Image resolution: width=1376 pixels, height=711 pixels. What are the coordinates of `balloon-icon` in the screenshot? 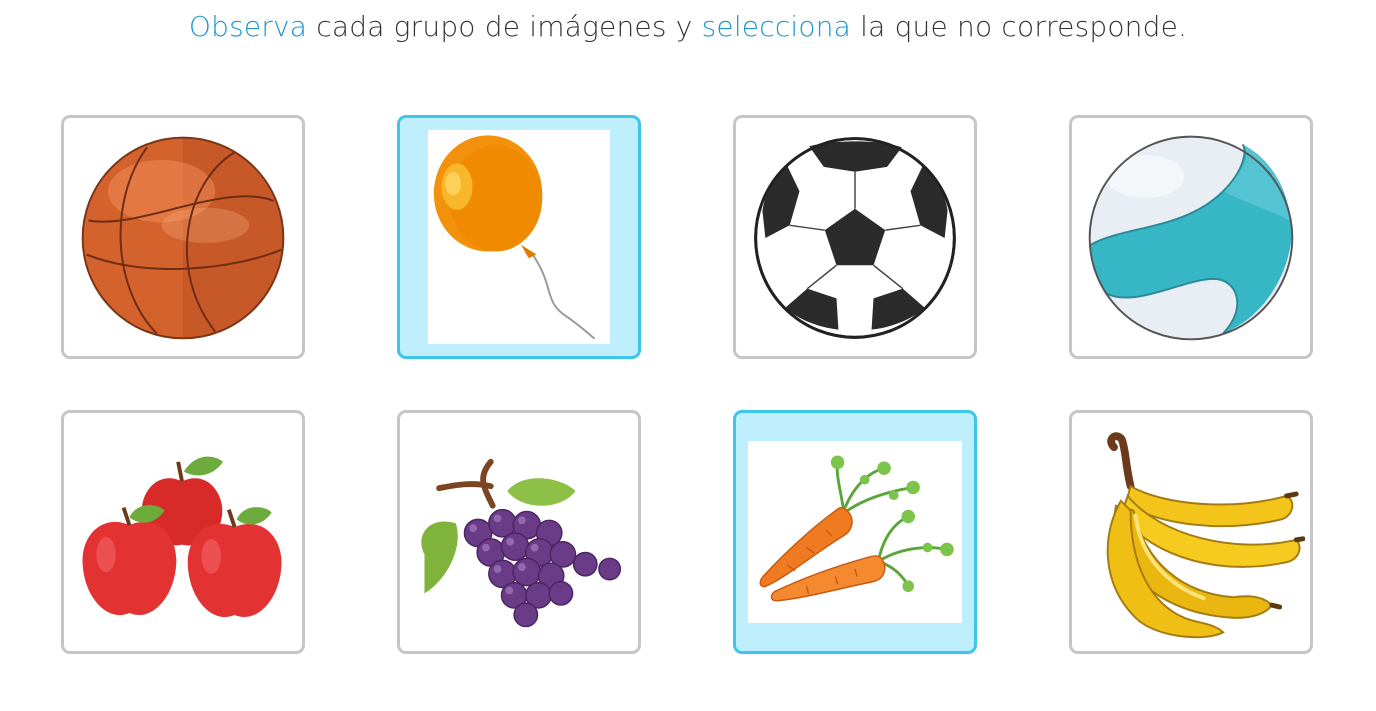 It's located at (514, 237).